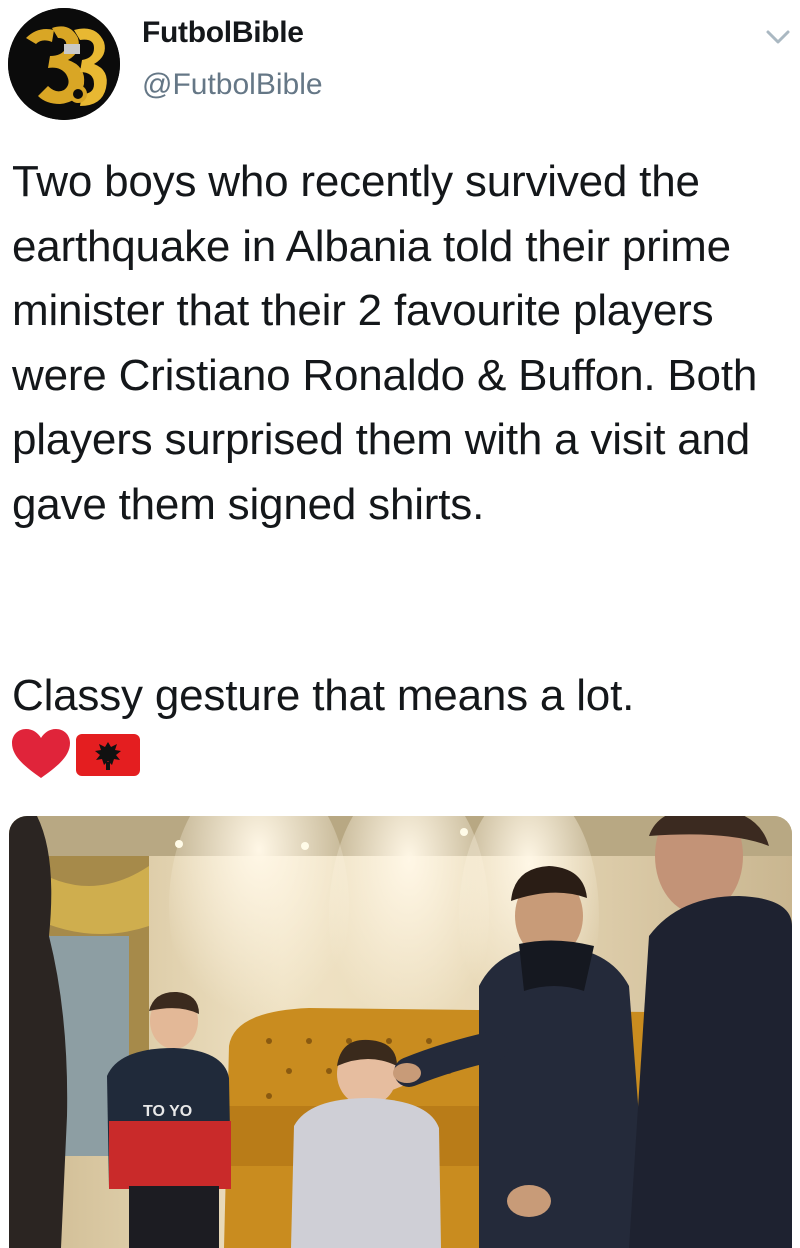  What do you see at coordinates (400, 65) in the screenshot?
I see `tweet-header: FutbolBible @FutbolBible` at bounding box center [400, 65].